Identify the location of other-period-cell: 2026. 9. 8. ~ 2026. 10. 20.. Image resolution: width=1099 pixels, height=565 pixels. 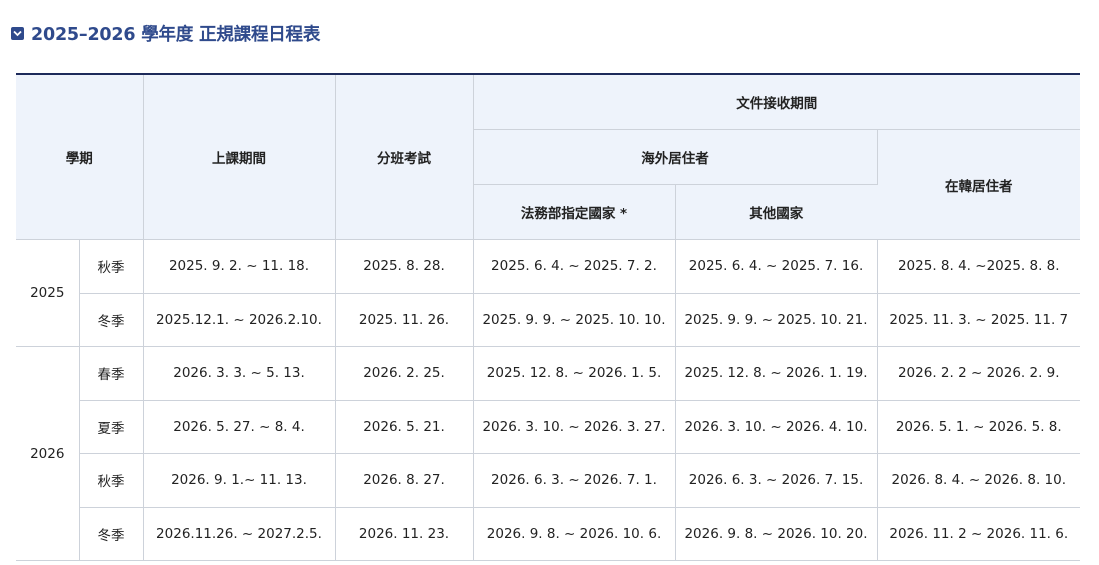
(776, 534).